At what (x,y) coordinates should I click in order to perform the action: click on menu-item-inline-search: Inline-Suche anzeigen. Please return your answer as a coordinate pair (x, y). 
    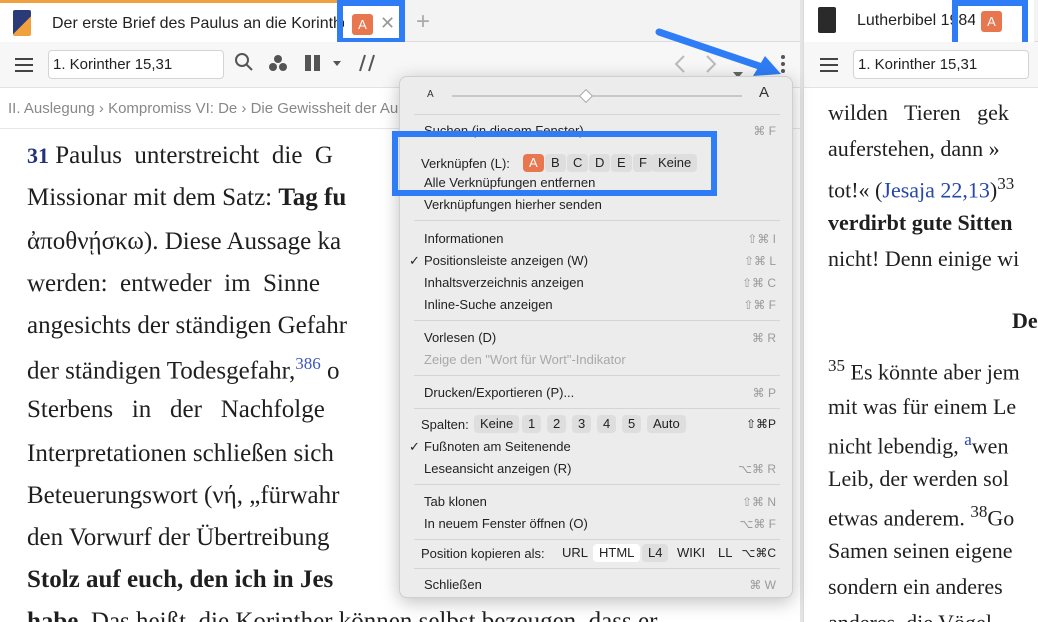
    Looking at the image, I should click on (488, 304).